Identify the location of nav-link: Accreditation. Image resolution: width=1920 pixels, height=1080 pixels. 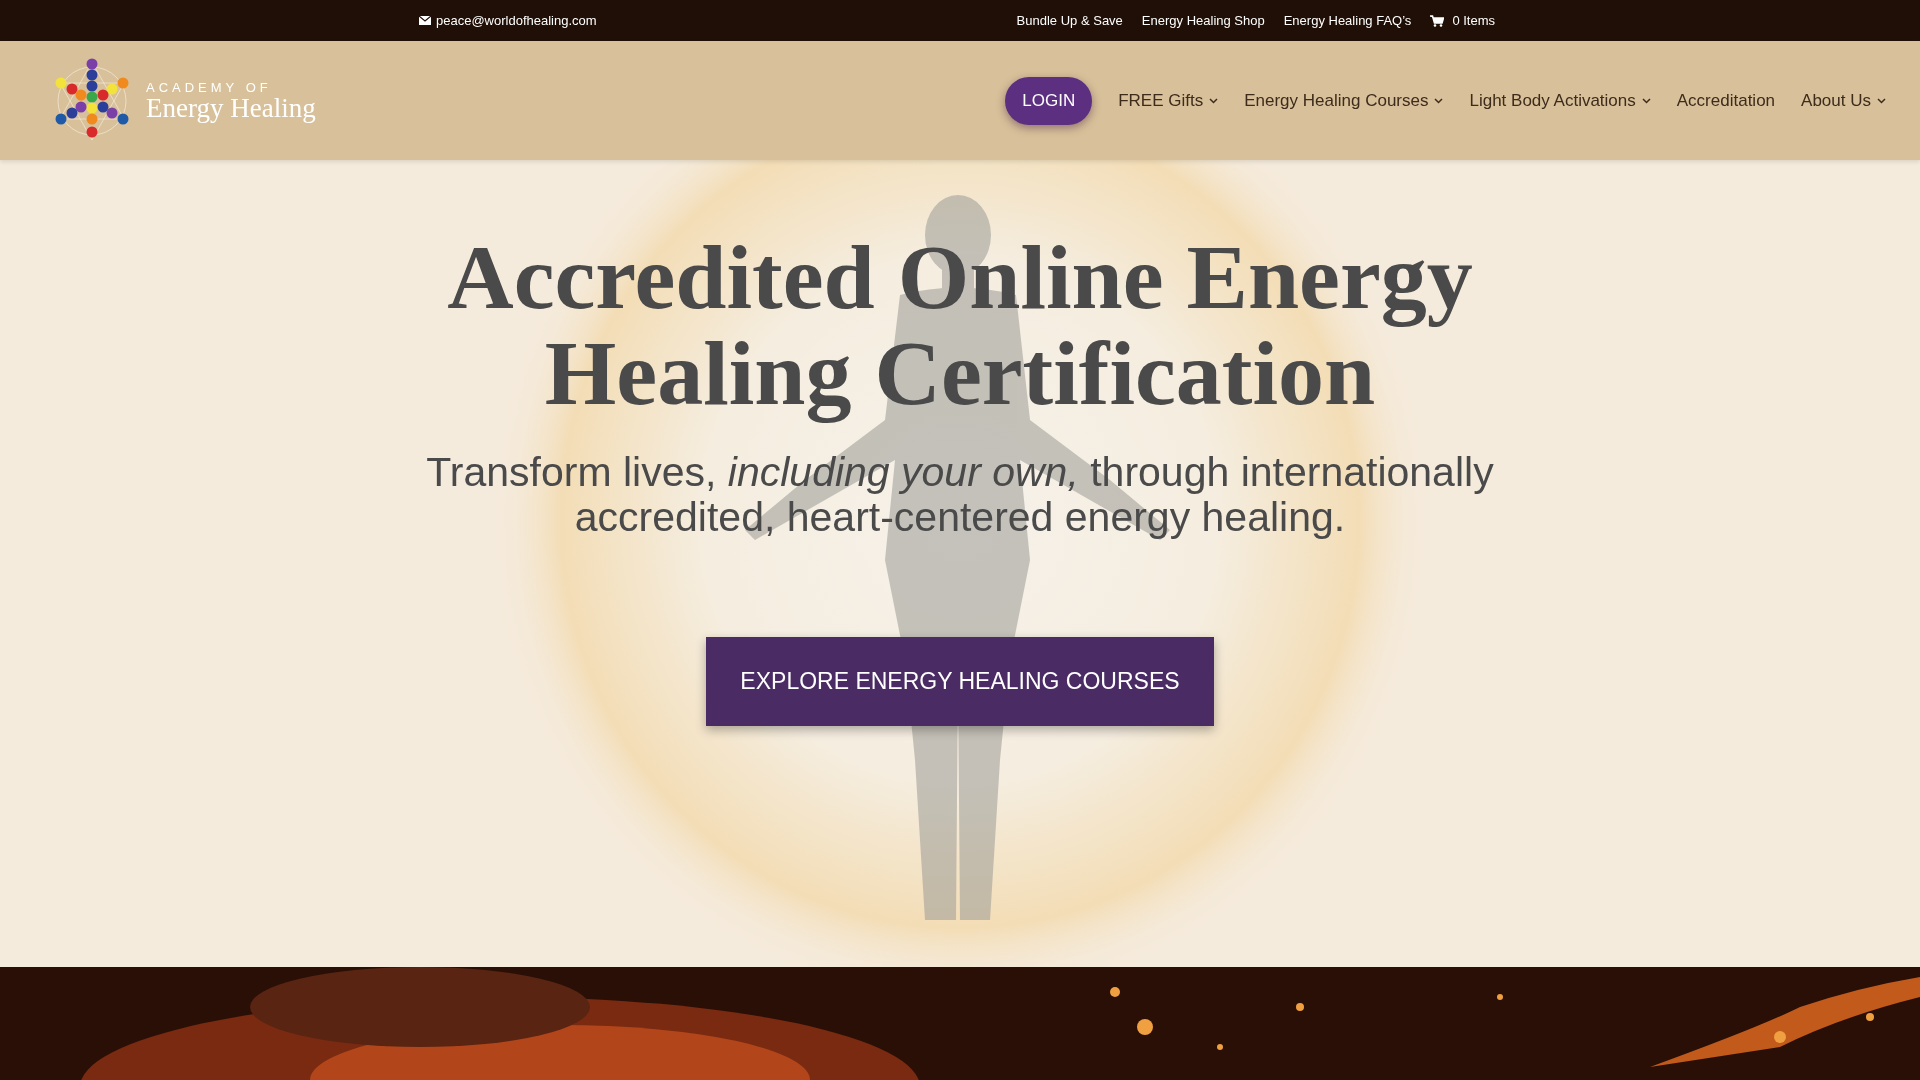
(1726, 100).